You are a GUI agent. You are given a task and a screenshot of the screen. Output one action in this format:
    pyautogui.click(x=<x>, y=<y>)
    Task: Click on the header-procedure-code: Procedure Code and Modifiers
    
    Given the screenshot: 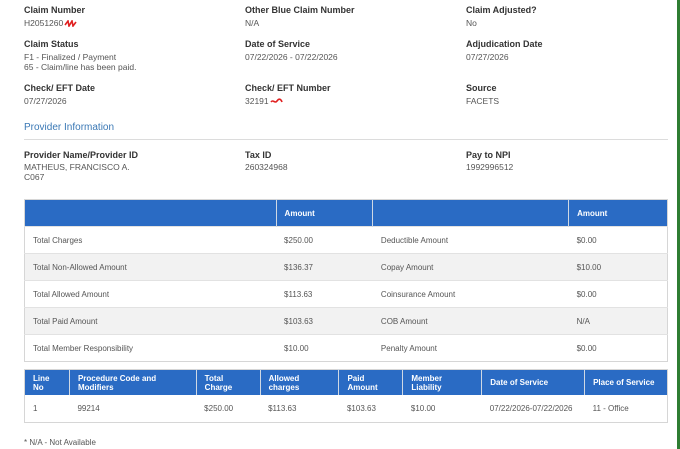 What is the action you would take?
    pyautogui.click(x=133, y=382)
    